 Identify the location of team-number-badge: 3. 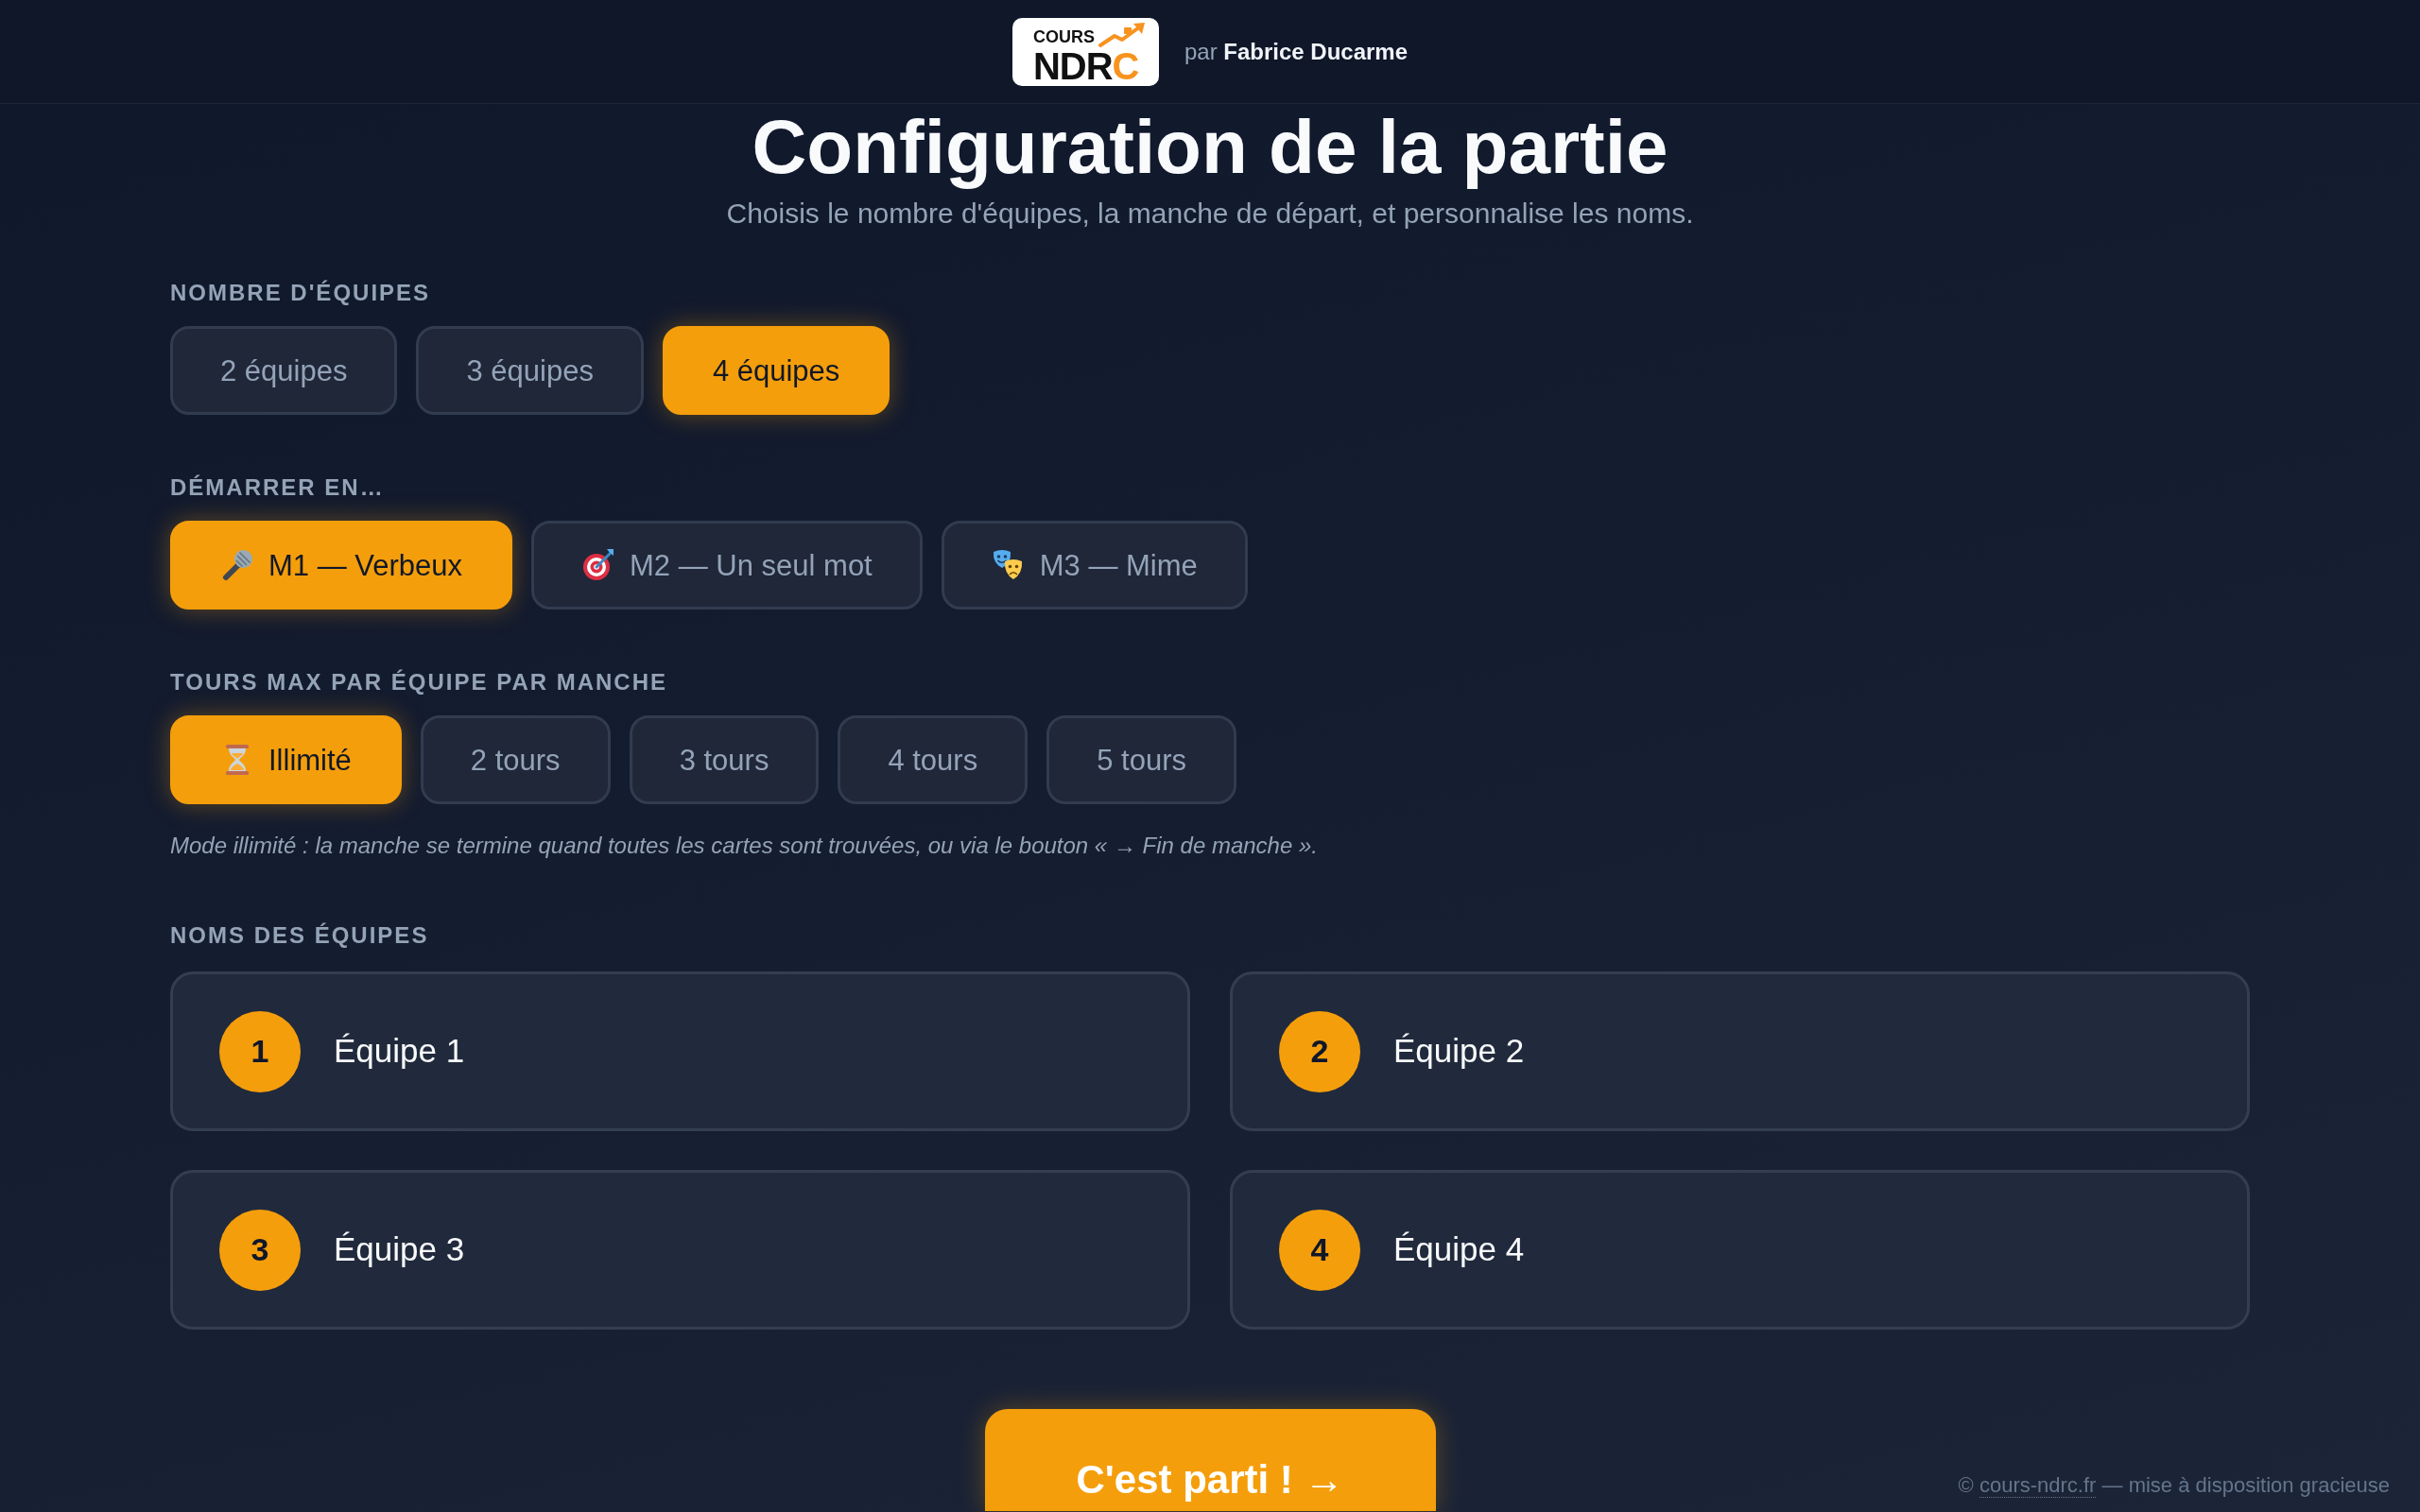
(260, 1250).